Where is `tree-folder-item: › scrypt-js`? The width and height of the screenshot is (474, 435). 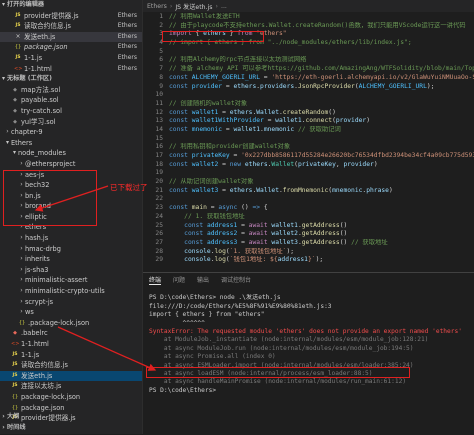 tree-folder-item: › scrypt-js is located at coordinates (71, 302).